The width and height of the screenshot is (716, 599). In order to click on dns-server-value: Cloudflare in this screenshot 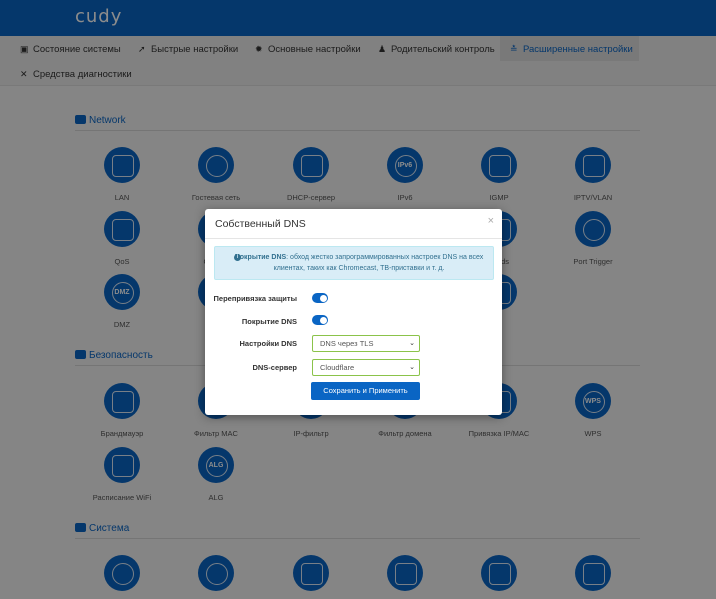, I will do `click(337, 367)`.